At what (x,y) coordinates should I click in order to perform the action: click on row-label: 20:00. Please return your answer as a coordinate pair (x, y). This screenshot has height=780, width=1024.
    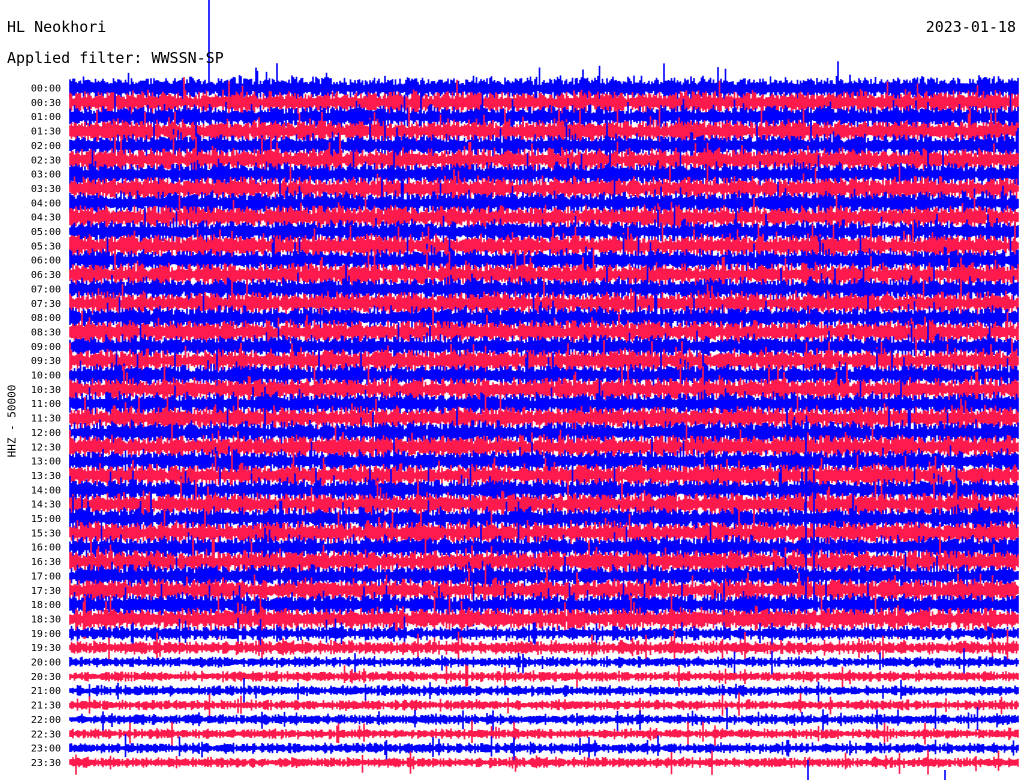
    Looking at the image, I should click on (46, 663).